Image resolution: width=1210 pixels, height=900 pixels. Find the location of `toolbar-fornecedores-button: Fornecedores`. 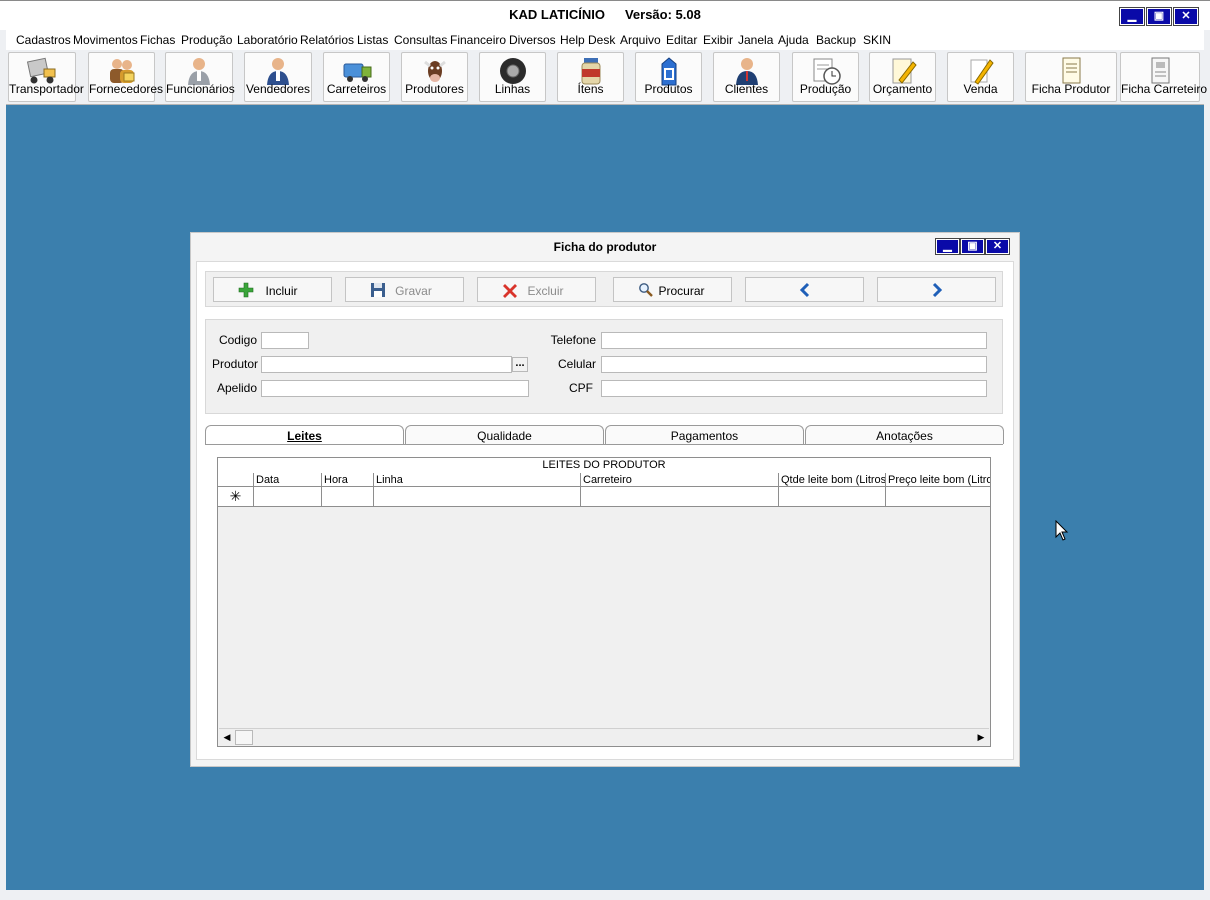

toolbar-fornecedores-button: Fornecedores is located at coordinates (125, 77).